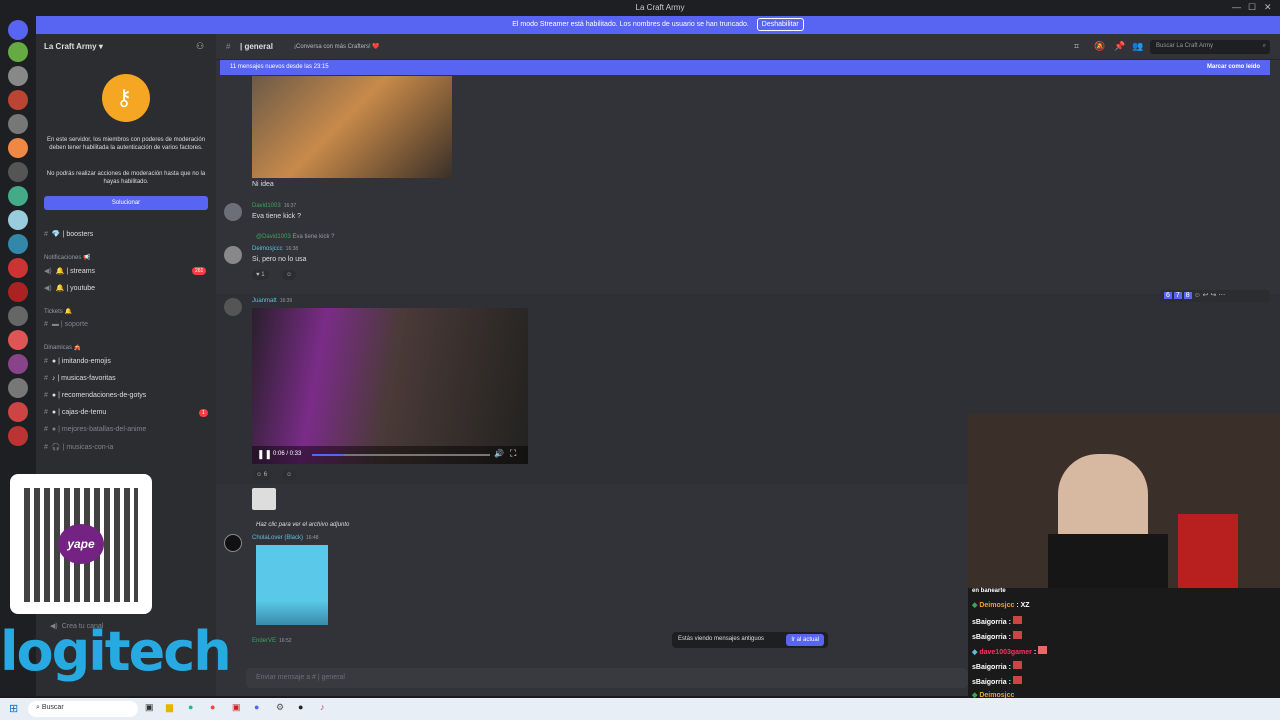  I want to click on message-actions: 6 7 8 ☺ ↩ ↪ ⋯, so click(1215, 296).